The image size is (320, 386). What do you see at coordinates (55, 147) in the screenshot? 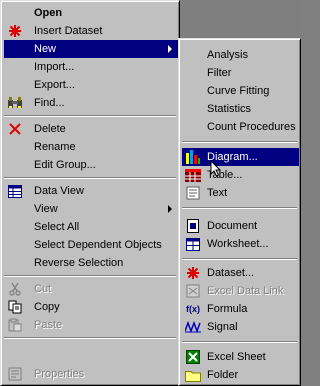
I see `menu-item-rename-label: Rename` at bounding box center [55, 147].